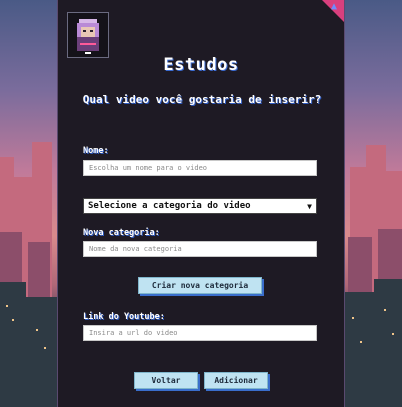 The width and height of the screenshot is (402, 407). Describe the element at coordinates (200, 285) in the screenshot. I see `create-category-button: Criar nova categoria` at that location.